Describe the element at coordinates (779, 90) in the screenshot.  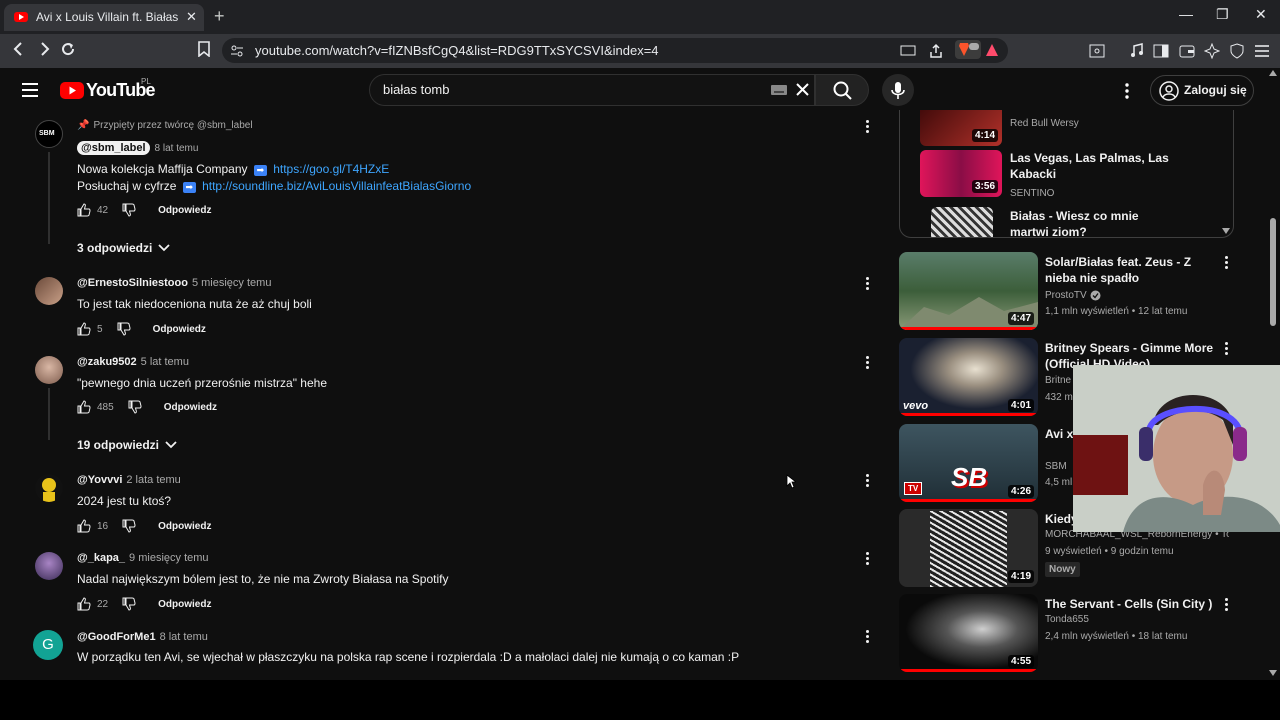
I see `keyboard-icon` at that location.